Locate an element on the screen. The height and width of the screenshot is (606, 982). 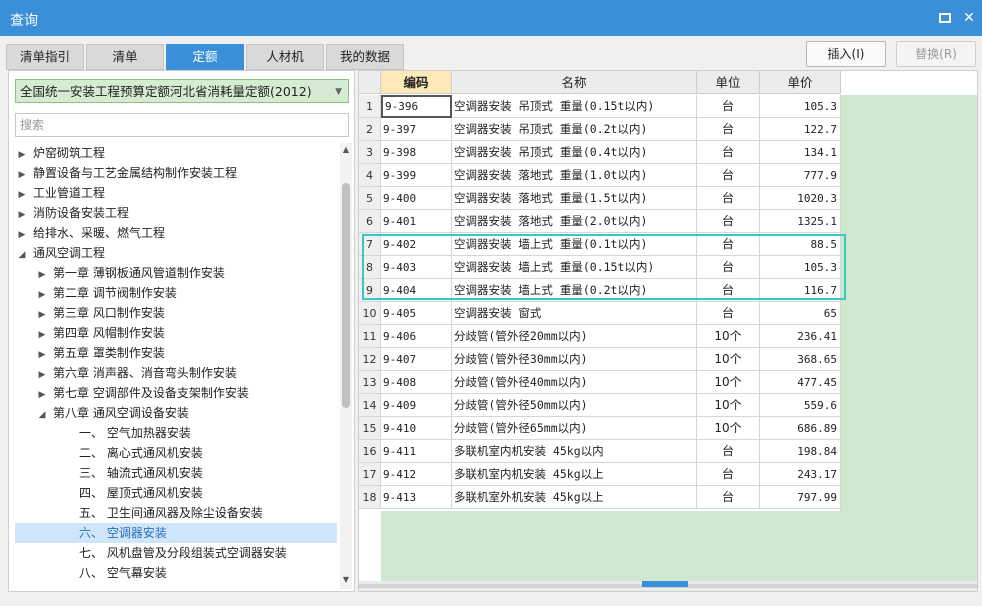
cell-name: 分歧管(管外径50mm以内) is located at coordinates (574, 405).